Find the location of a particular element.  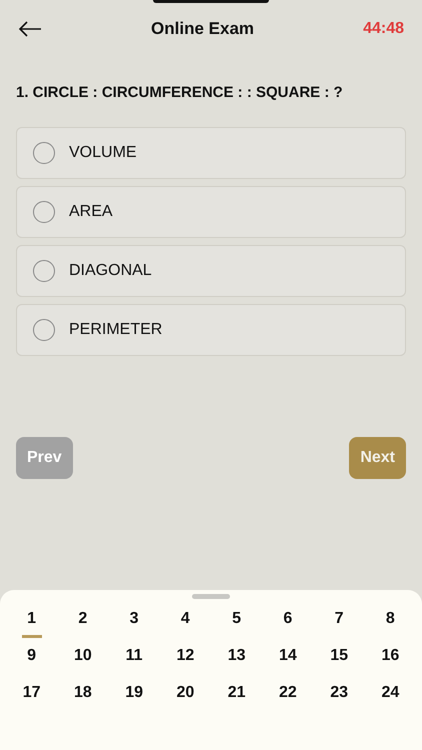

screen-title: Online Exam is located at coordinates (202, 29).